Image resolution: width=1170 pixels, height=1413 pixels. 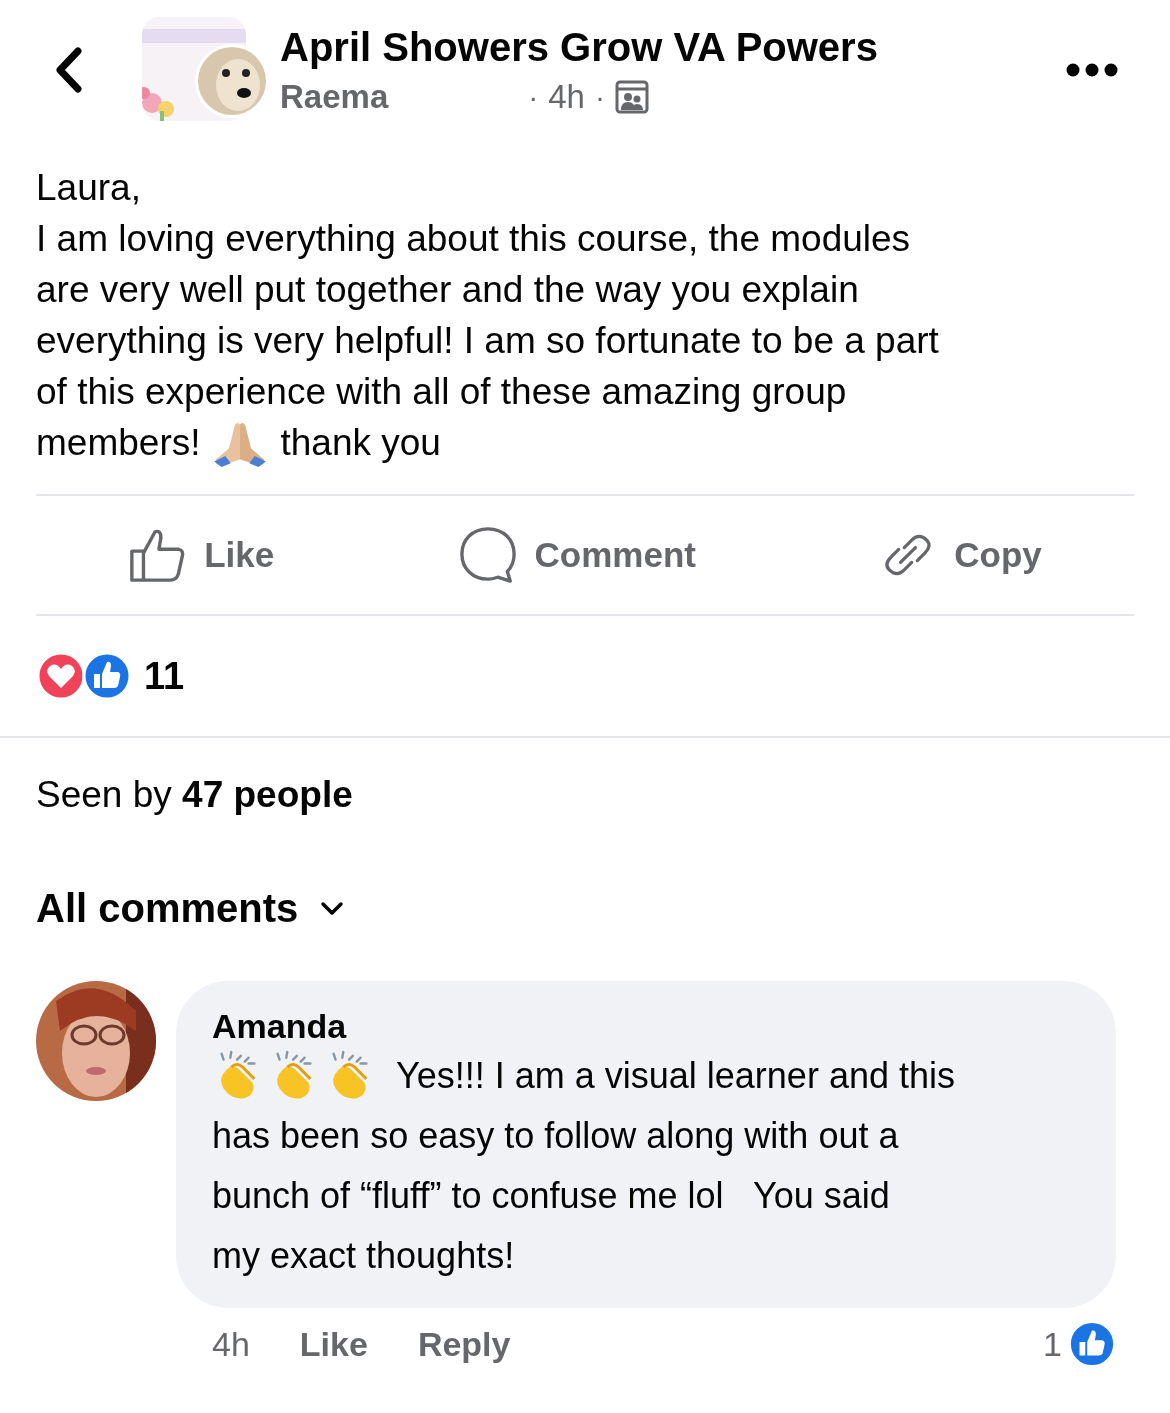 What do you see at coordinates (473, 239) in the screenshot?
I see `post-text: I am loving everything about this course, the modules` at bounding box center [473, 239].